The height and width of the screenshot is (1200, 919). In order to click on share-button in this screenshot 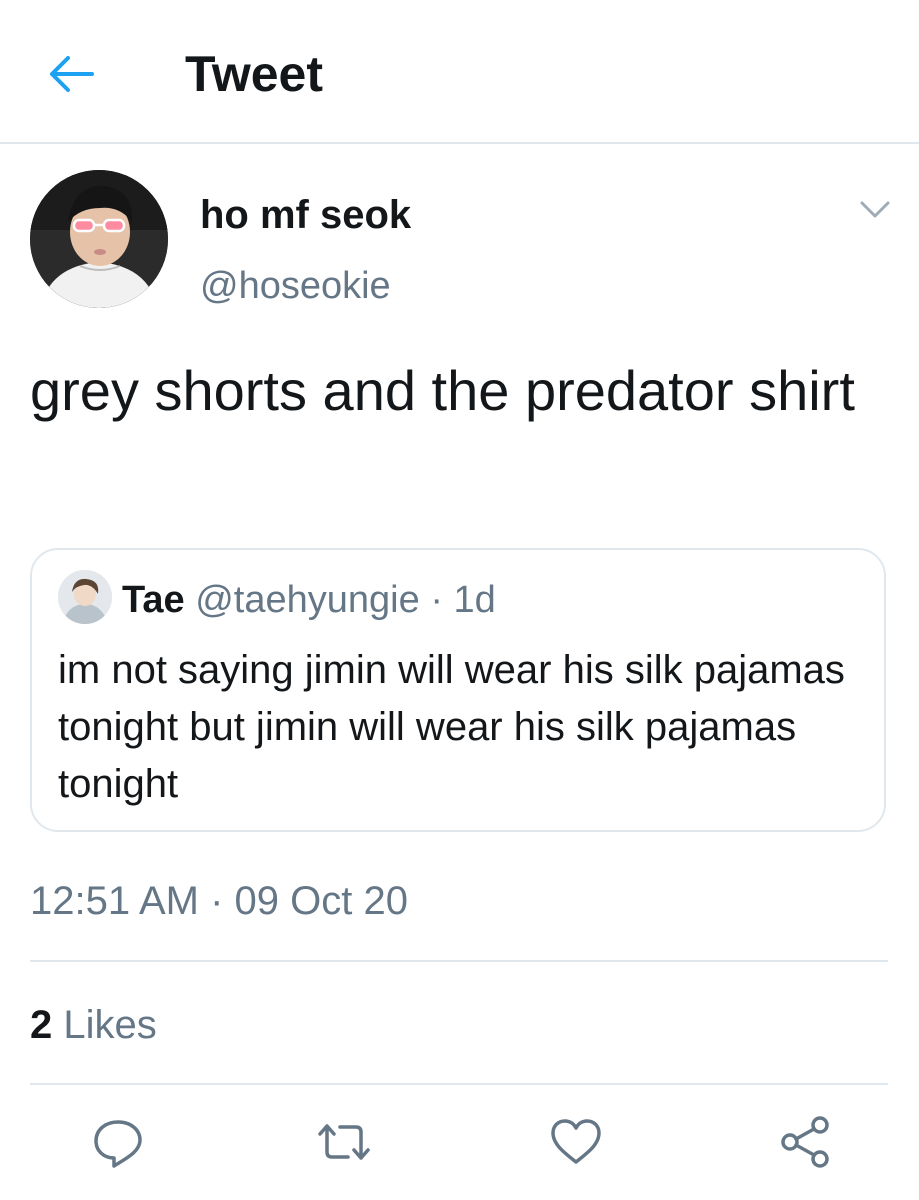, I will do `click(806, 1142)`.